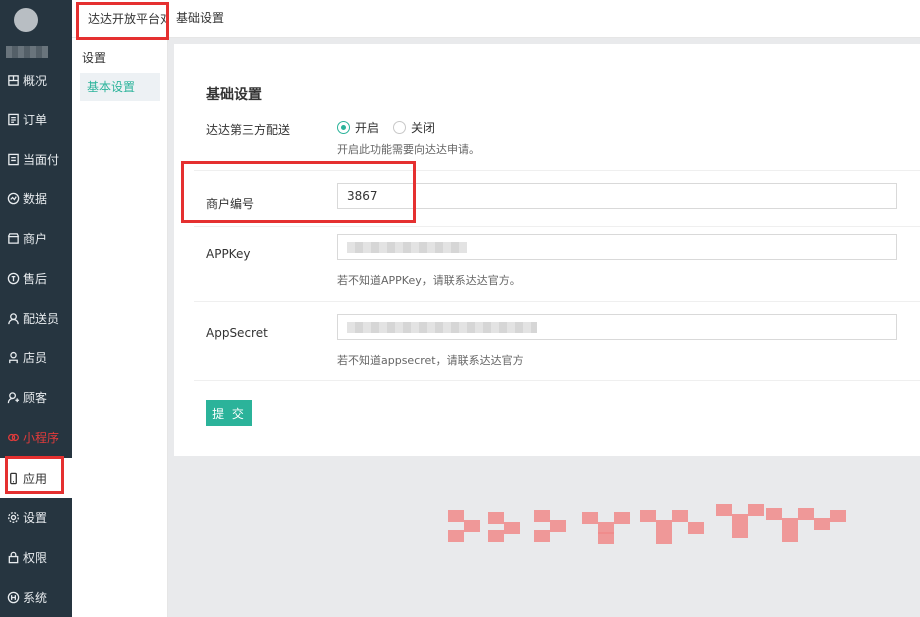 This screenshot has width=920, height=617. What do you see at coordinates (13, 198) in the screenshot?
I see `data-icon` at bounding box center [13, 198].